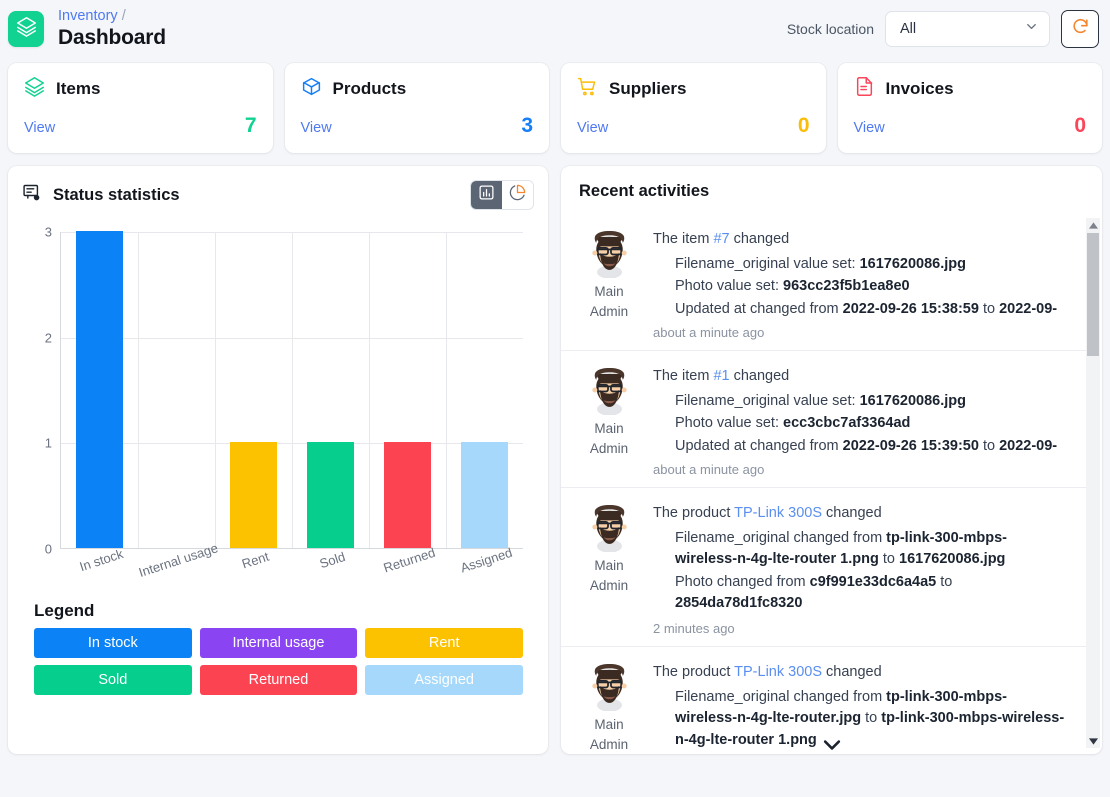 Image resolution: width=1110 pixels, height=797 pixels. I want to click on stat-card-suppliers: Suppliers View 0, so click(693, 108).